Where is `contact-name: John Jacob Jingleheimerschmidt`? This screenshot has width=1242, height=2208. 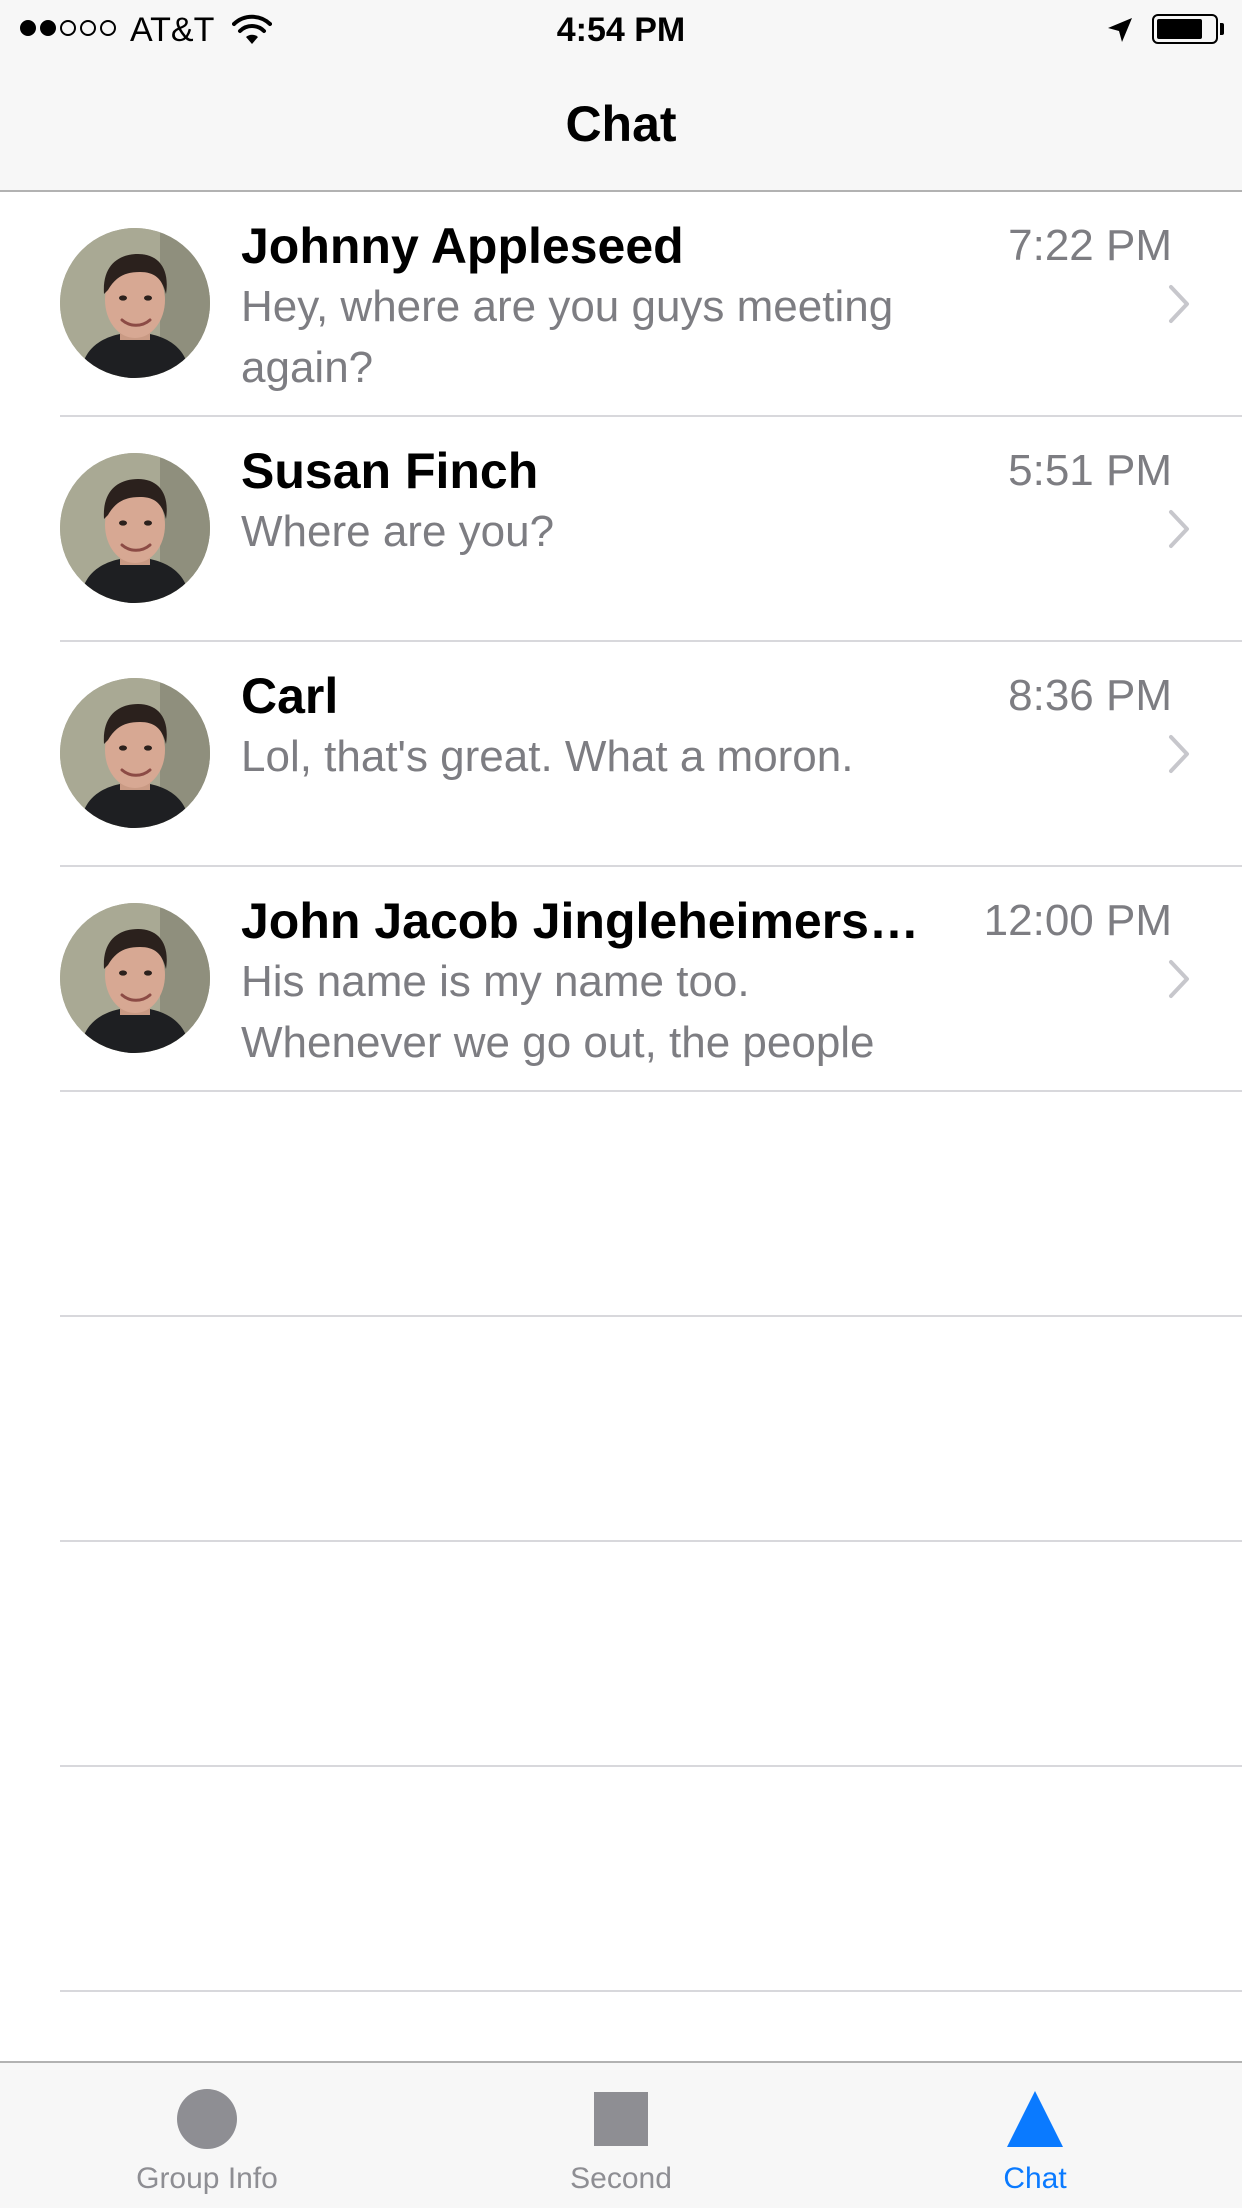 contact-name: John Jacob Jingleheimerschmidt is located at coordinates (586, 921).